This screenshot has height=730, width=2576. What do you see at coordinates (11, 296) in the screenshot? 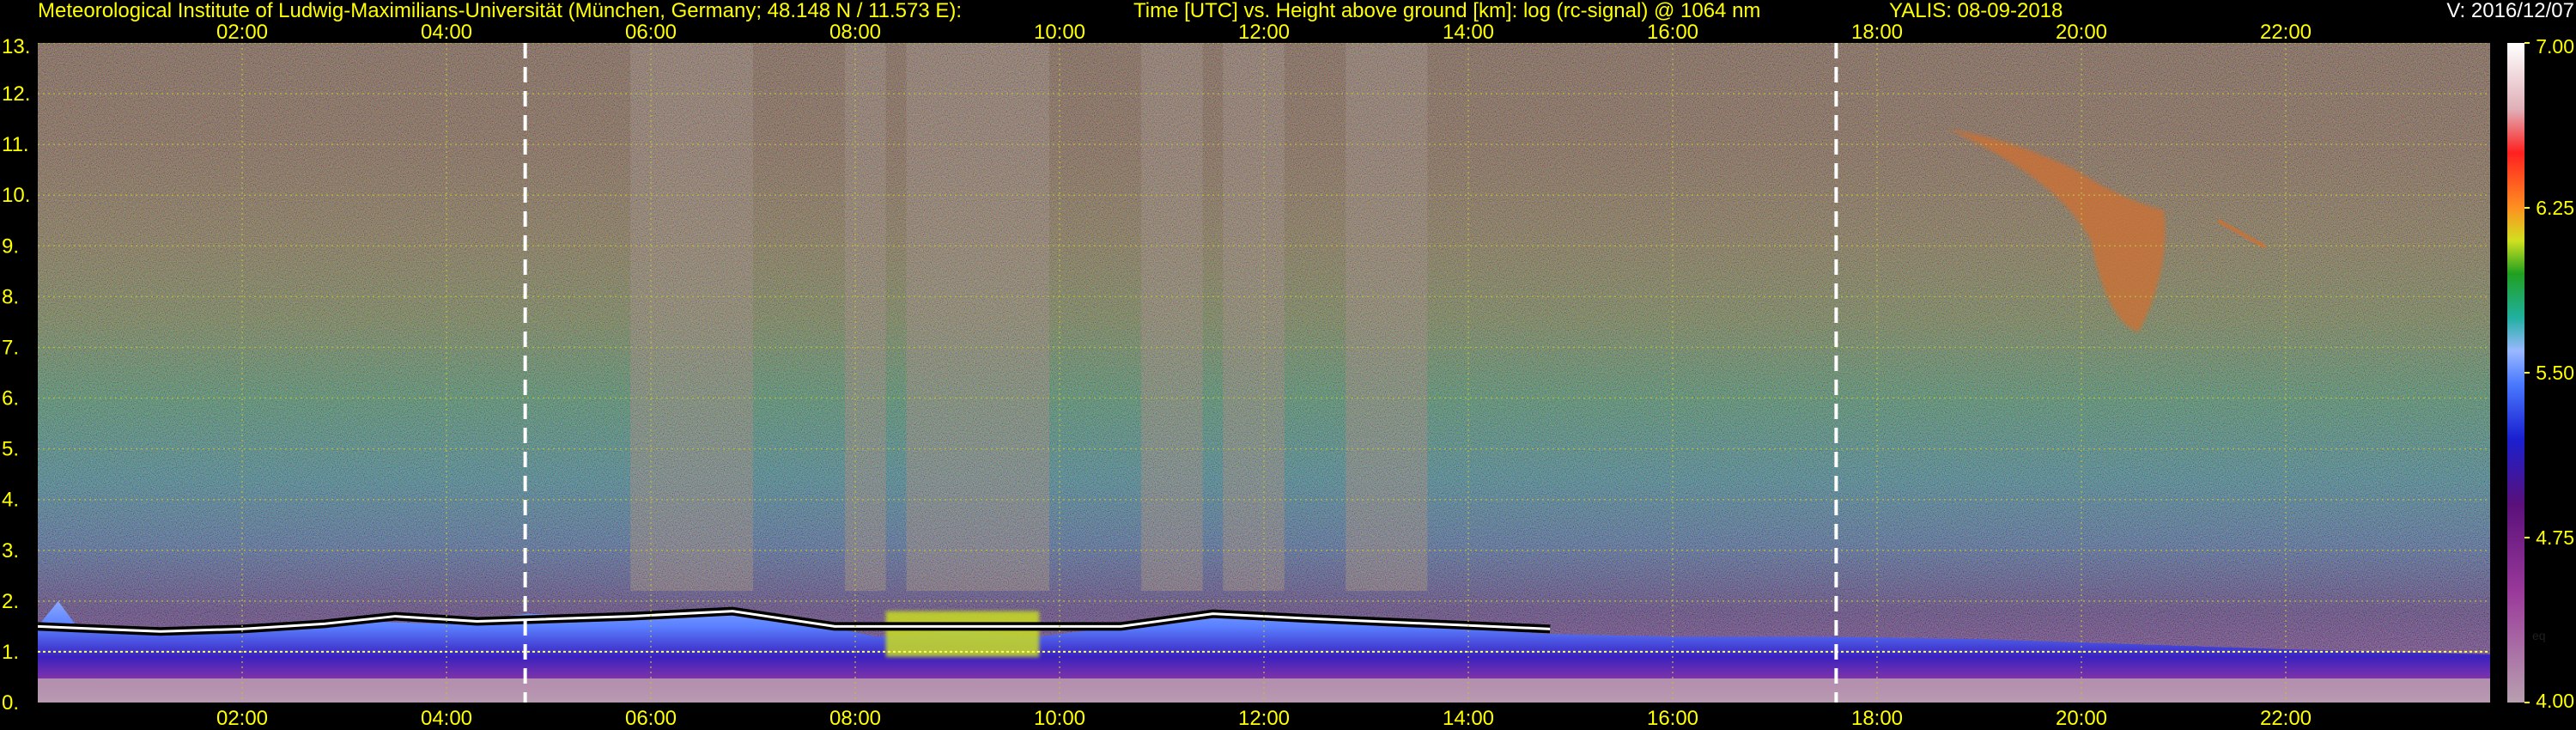
I see `y-tick-label: 8.` at bounding box center [11, 296].